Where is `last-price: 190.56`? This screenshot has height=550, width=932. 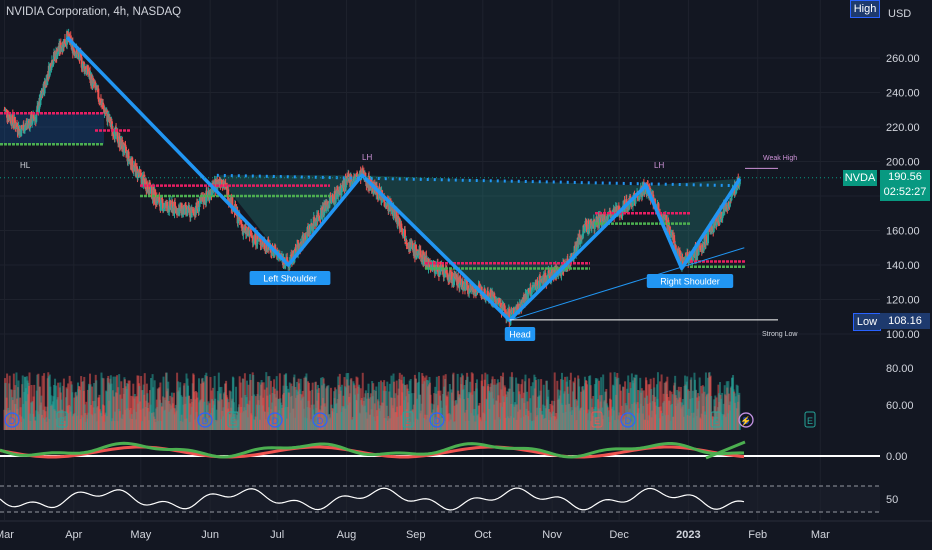 last-price: 190.56 is located at coordinates (905, 177).